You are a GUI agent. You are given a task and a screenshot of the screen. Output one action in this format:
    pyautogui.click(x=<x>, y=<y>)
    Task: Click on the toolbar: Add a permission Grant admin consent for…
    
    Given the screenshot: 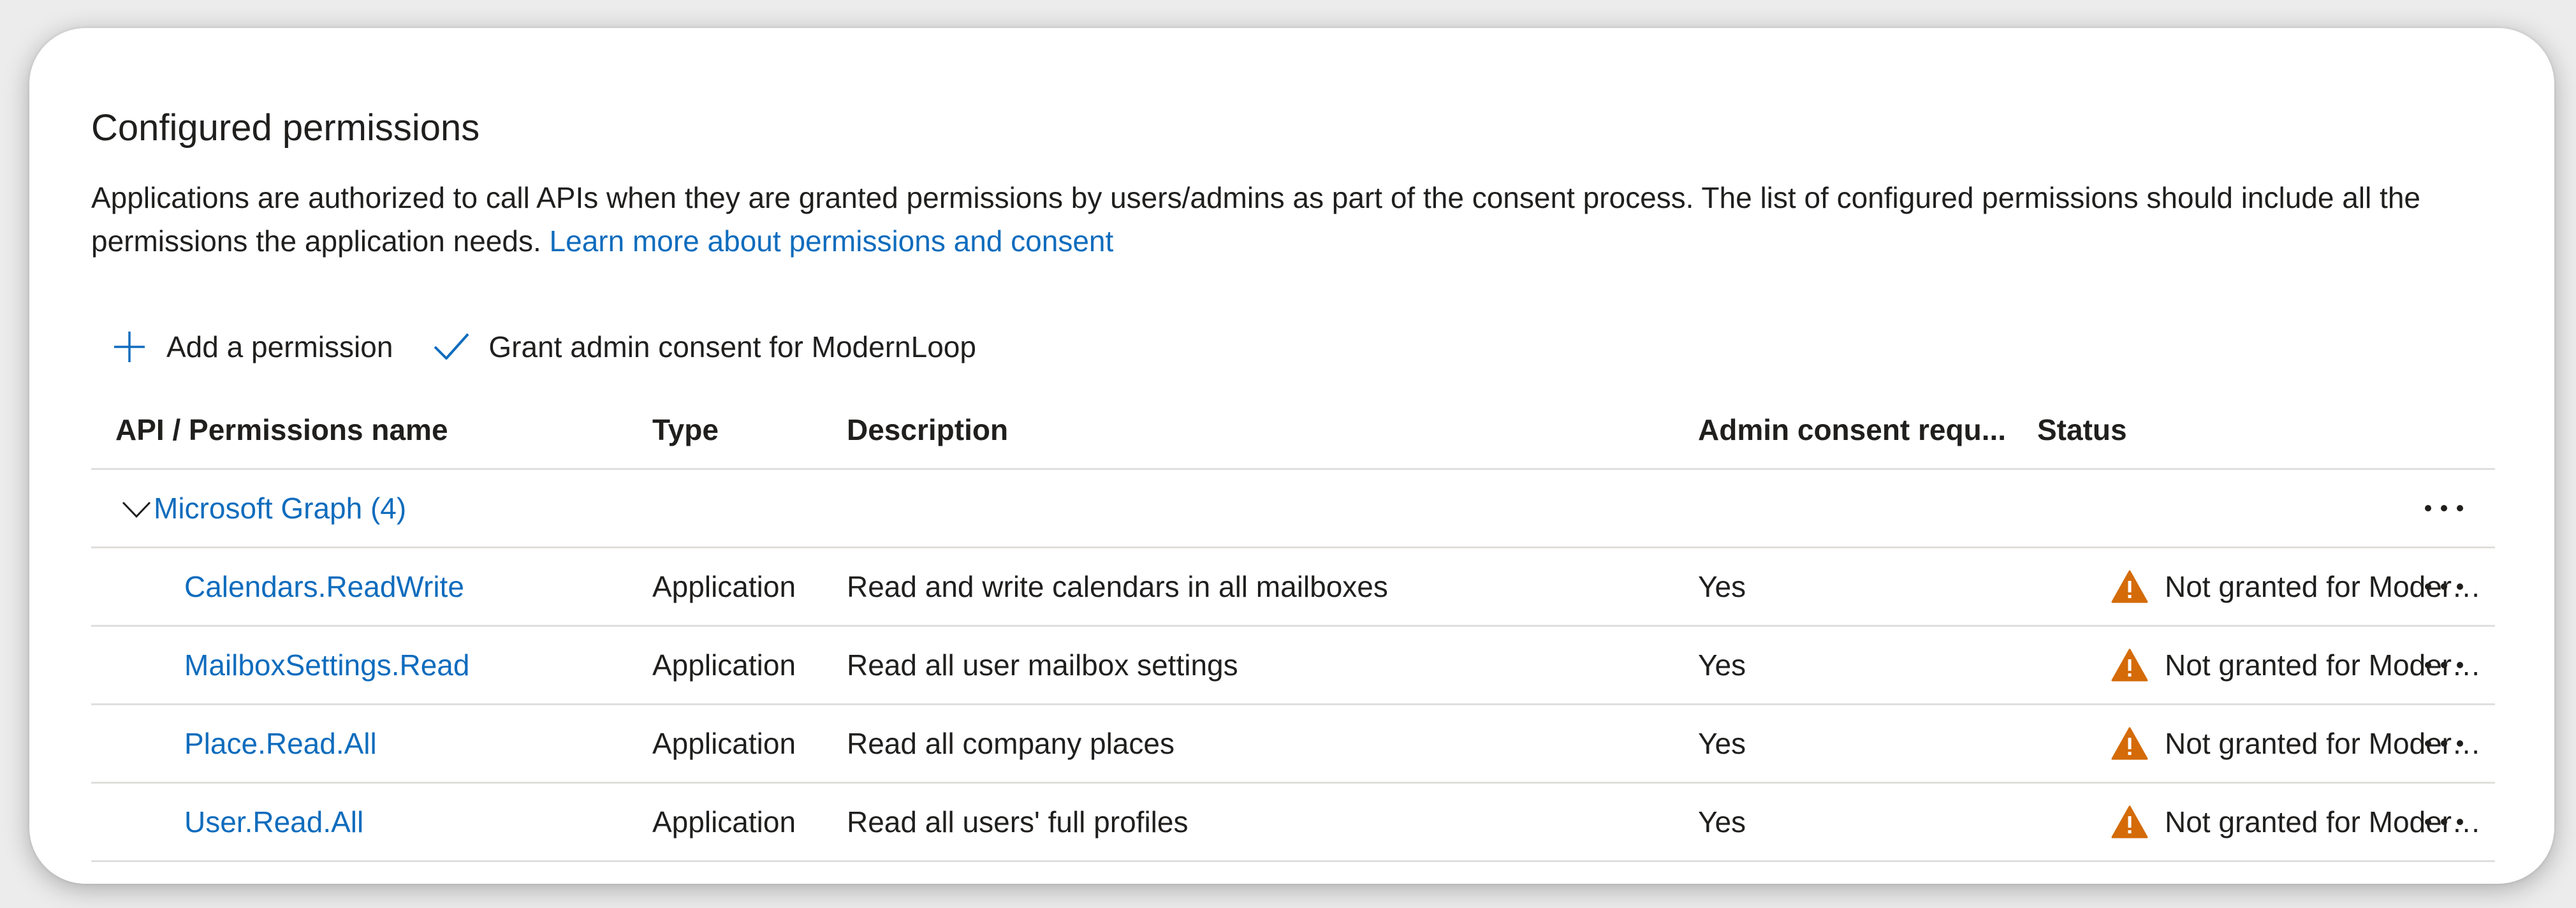 What is the action you would take?
    pyautogui.click(x=563, y=346)
    